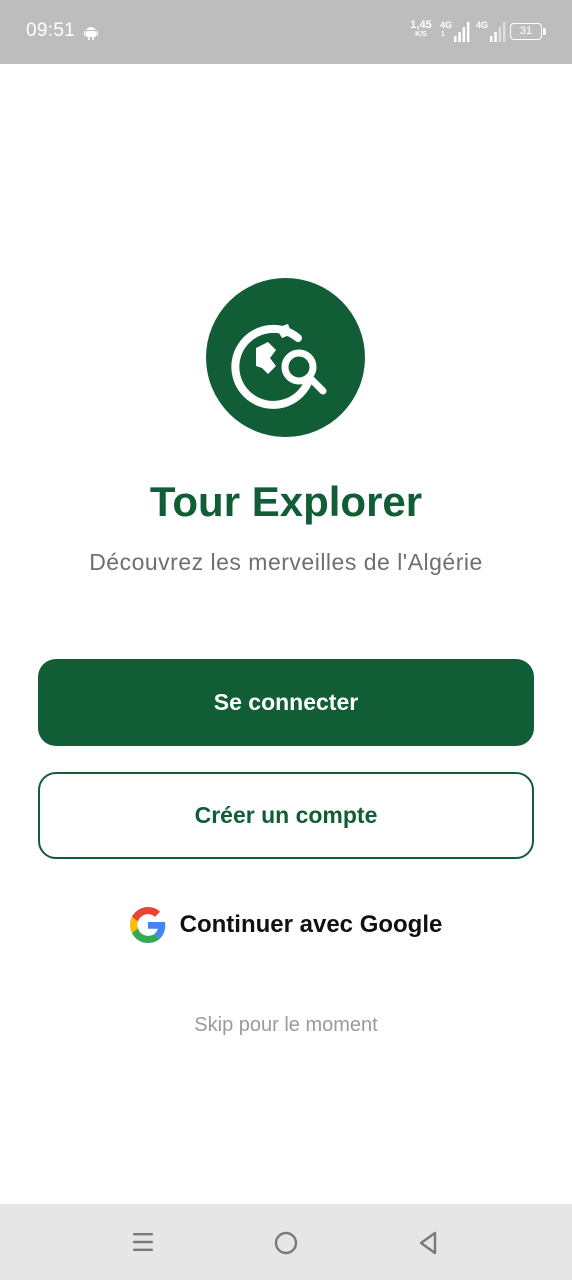 This screenshot has width=572, height=1280. What do you see at coordinates (421, 34) in the screenshot?
I see `network-speed-unit: K/S` at bounding box center [421, 34].